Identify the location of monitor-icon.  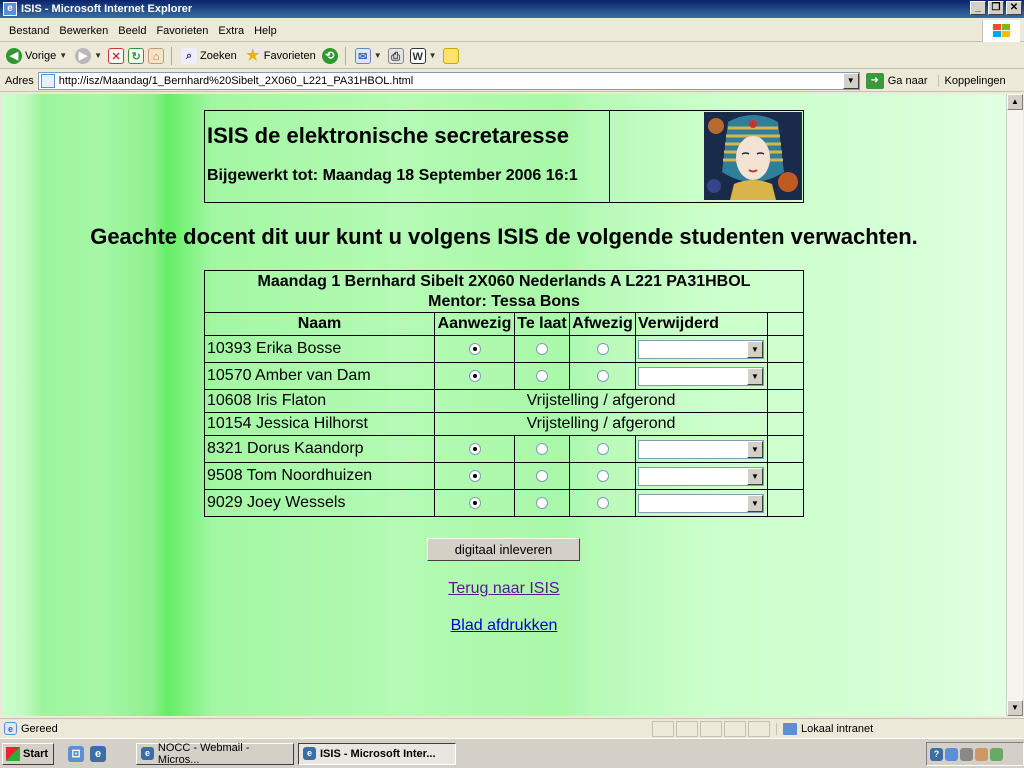
(966, 754).